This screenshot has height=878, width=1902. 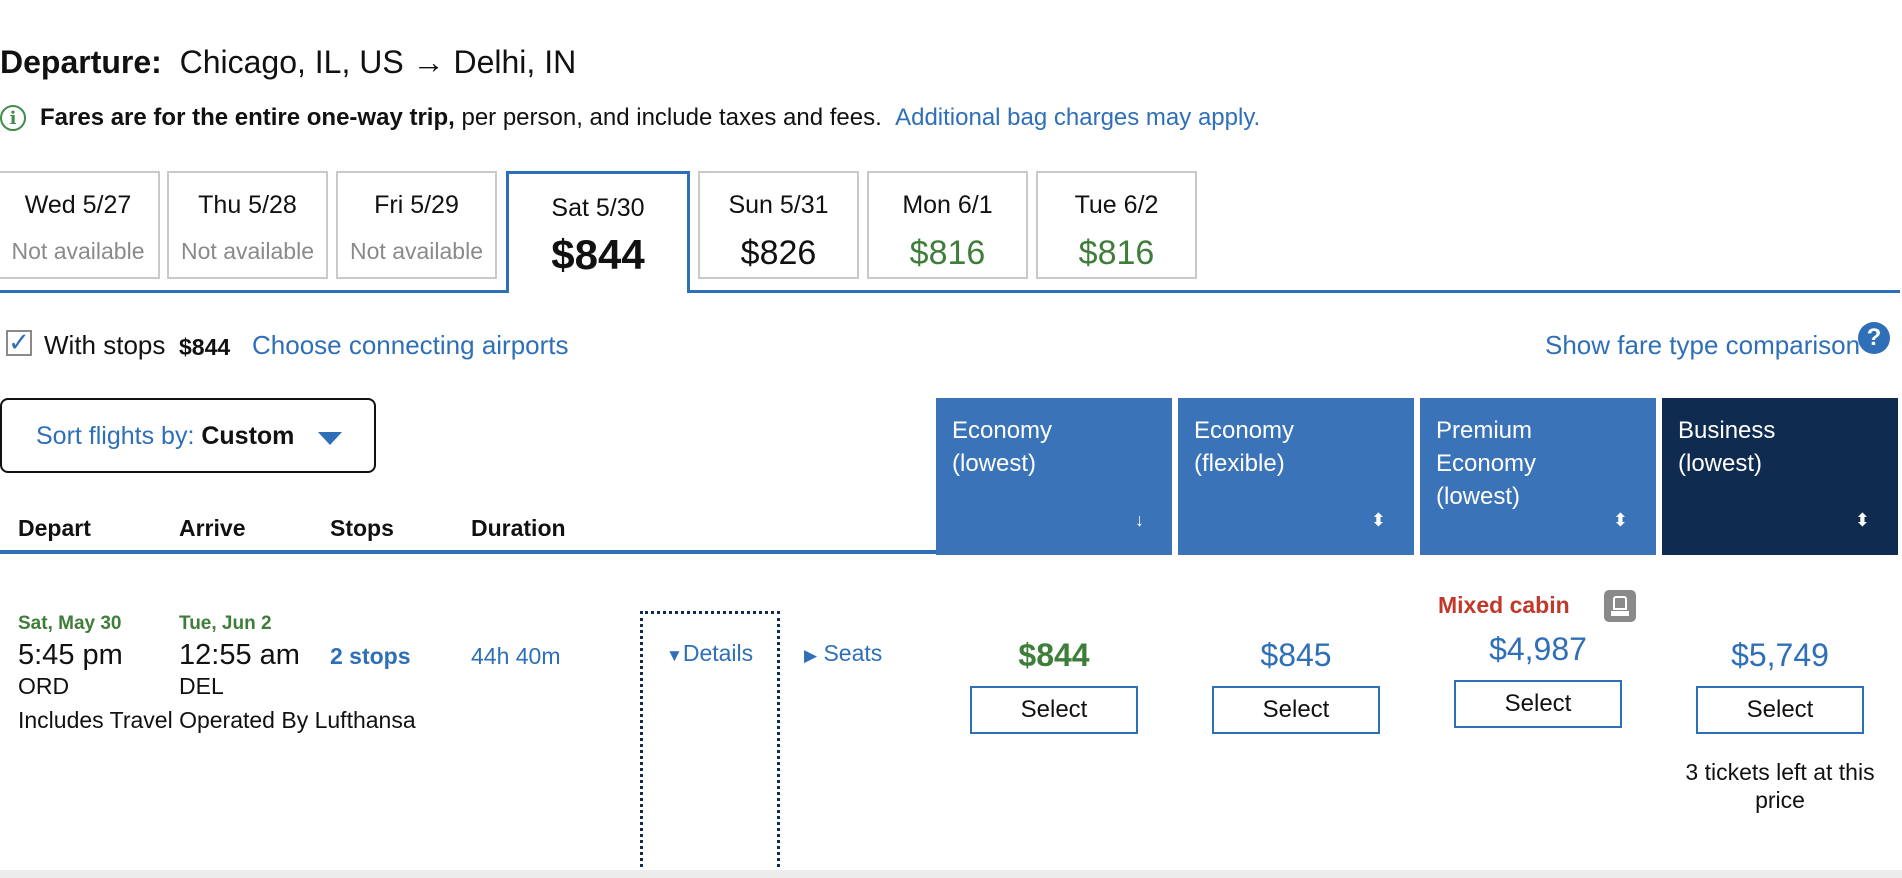 I want to click on arrive-date: Tue, Jun 2, so click(x=225, y=623).